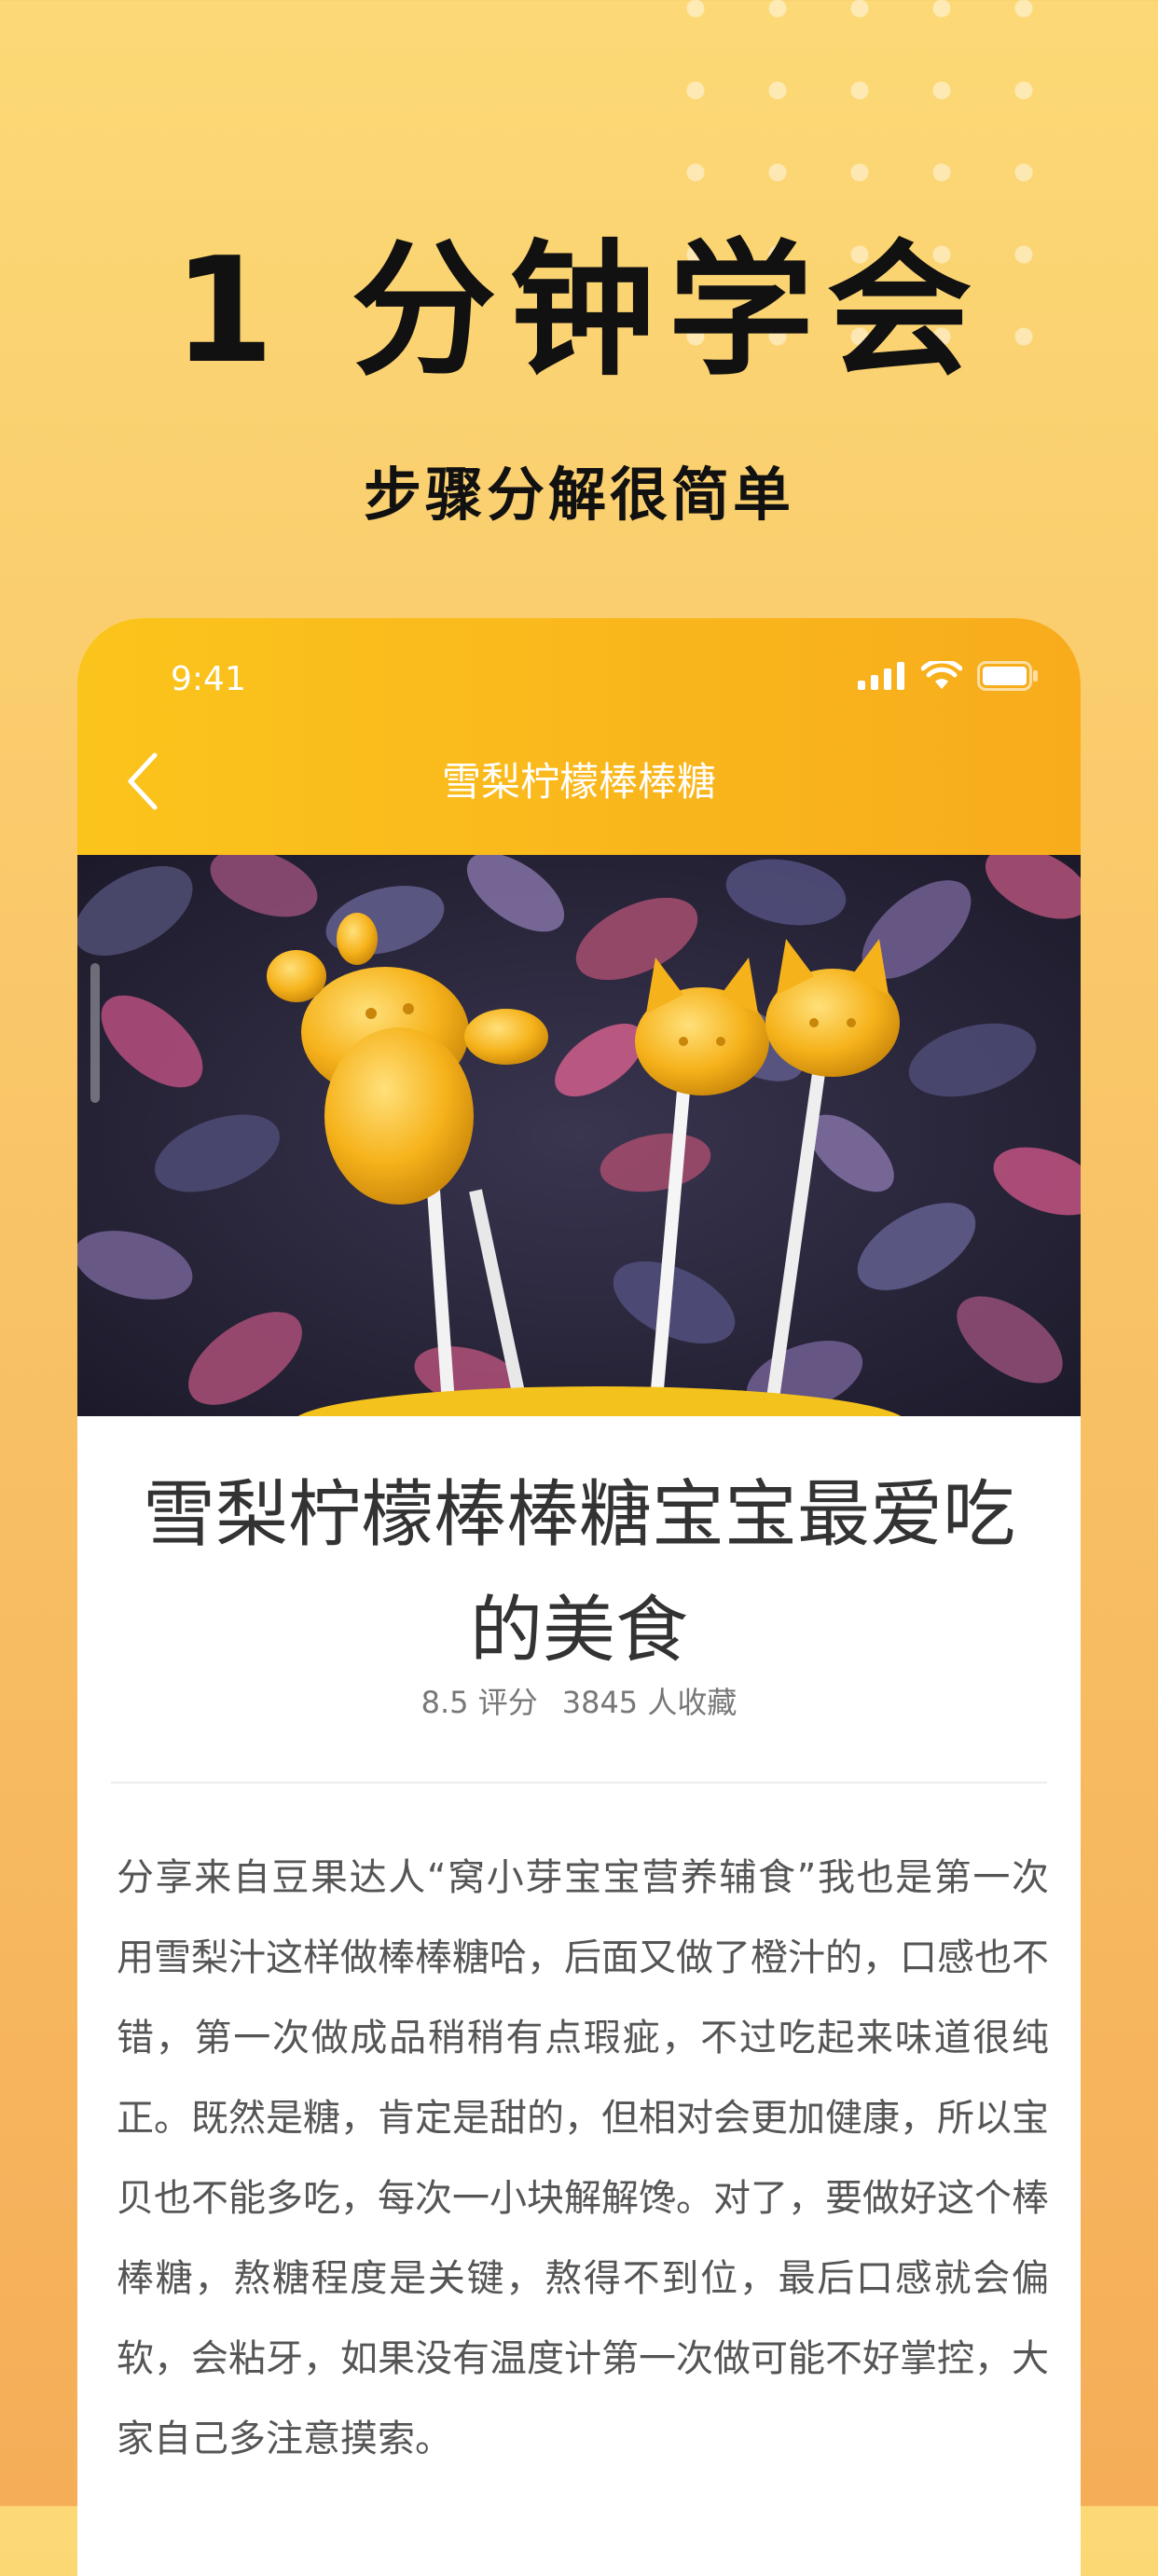 This screenshot has height=2576, width=1158. Describe the element at coordinates (208, 679) in the screenshot. I see `status-time: 9:41` at that location.